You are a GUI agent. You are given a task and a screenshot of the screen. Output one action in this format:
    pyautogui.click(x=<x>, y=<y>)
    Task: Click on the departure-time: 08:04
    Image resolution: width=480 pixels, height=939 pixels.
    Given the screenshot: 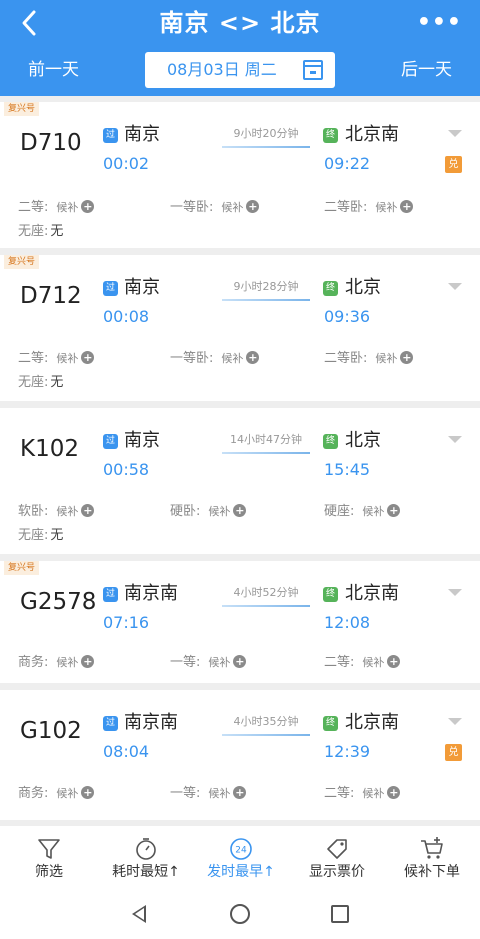 What is the action you would take?
    pyautogui.click(x=126, y=751)
    